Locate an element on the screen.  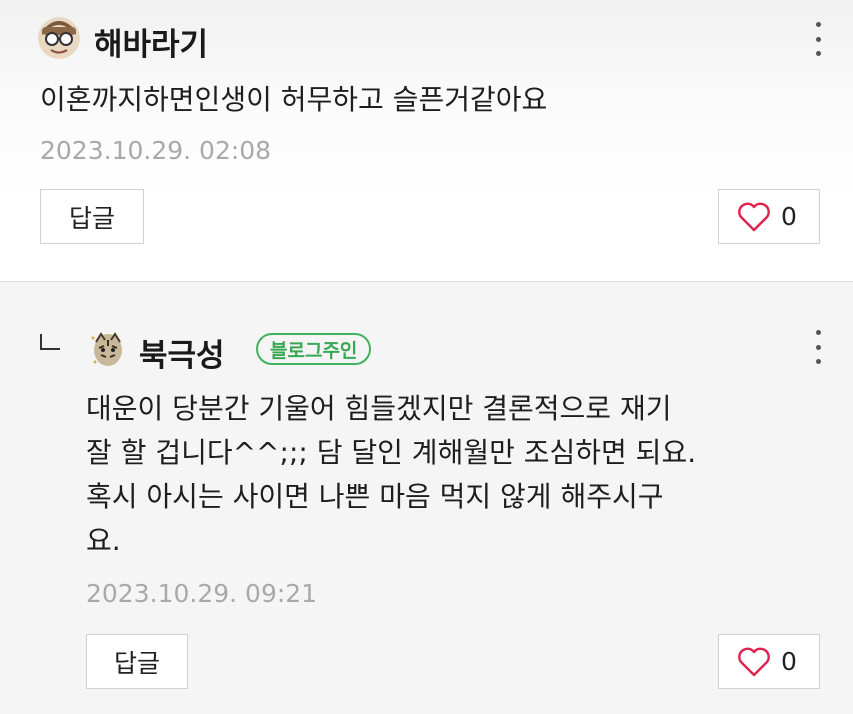
comment-text-line: 이혼까지하면인생이 허무하고 슬픈거같아요 is located at coordinates (294, 99).